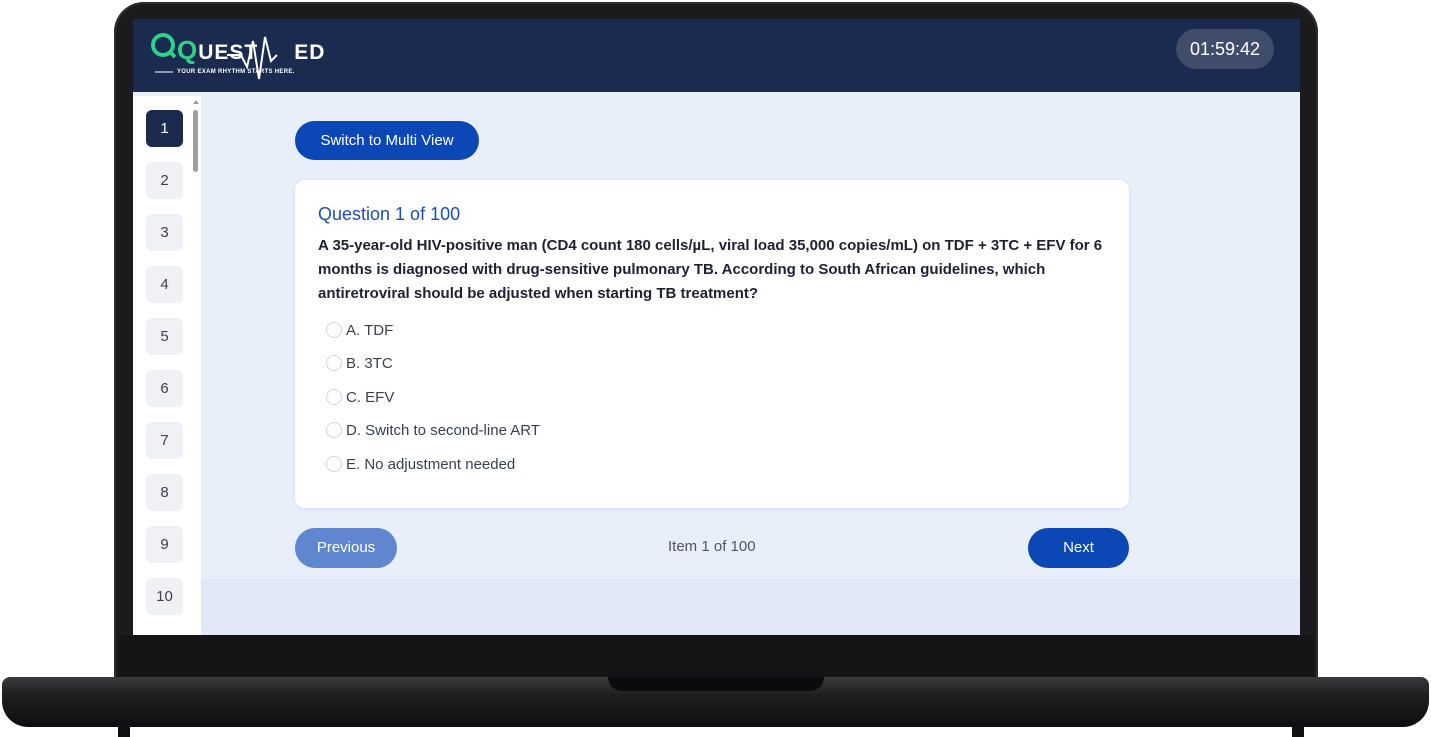  What do you see at coordinates (431, 464) in the screenshot?
I see `answer-option-label: E. No adjustment needed` at bounding box center [431, 464].